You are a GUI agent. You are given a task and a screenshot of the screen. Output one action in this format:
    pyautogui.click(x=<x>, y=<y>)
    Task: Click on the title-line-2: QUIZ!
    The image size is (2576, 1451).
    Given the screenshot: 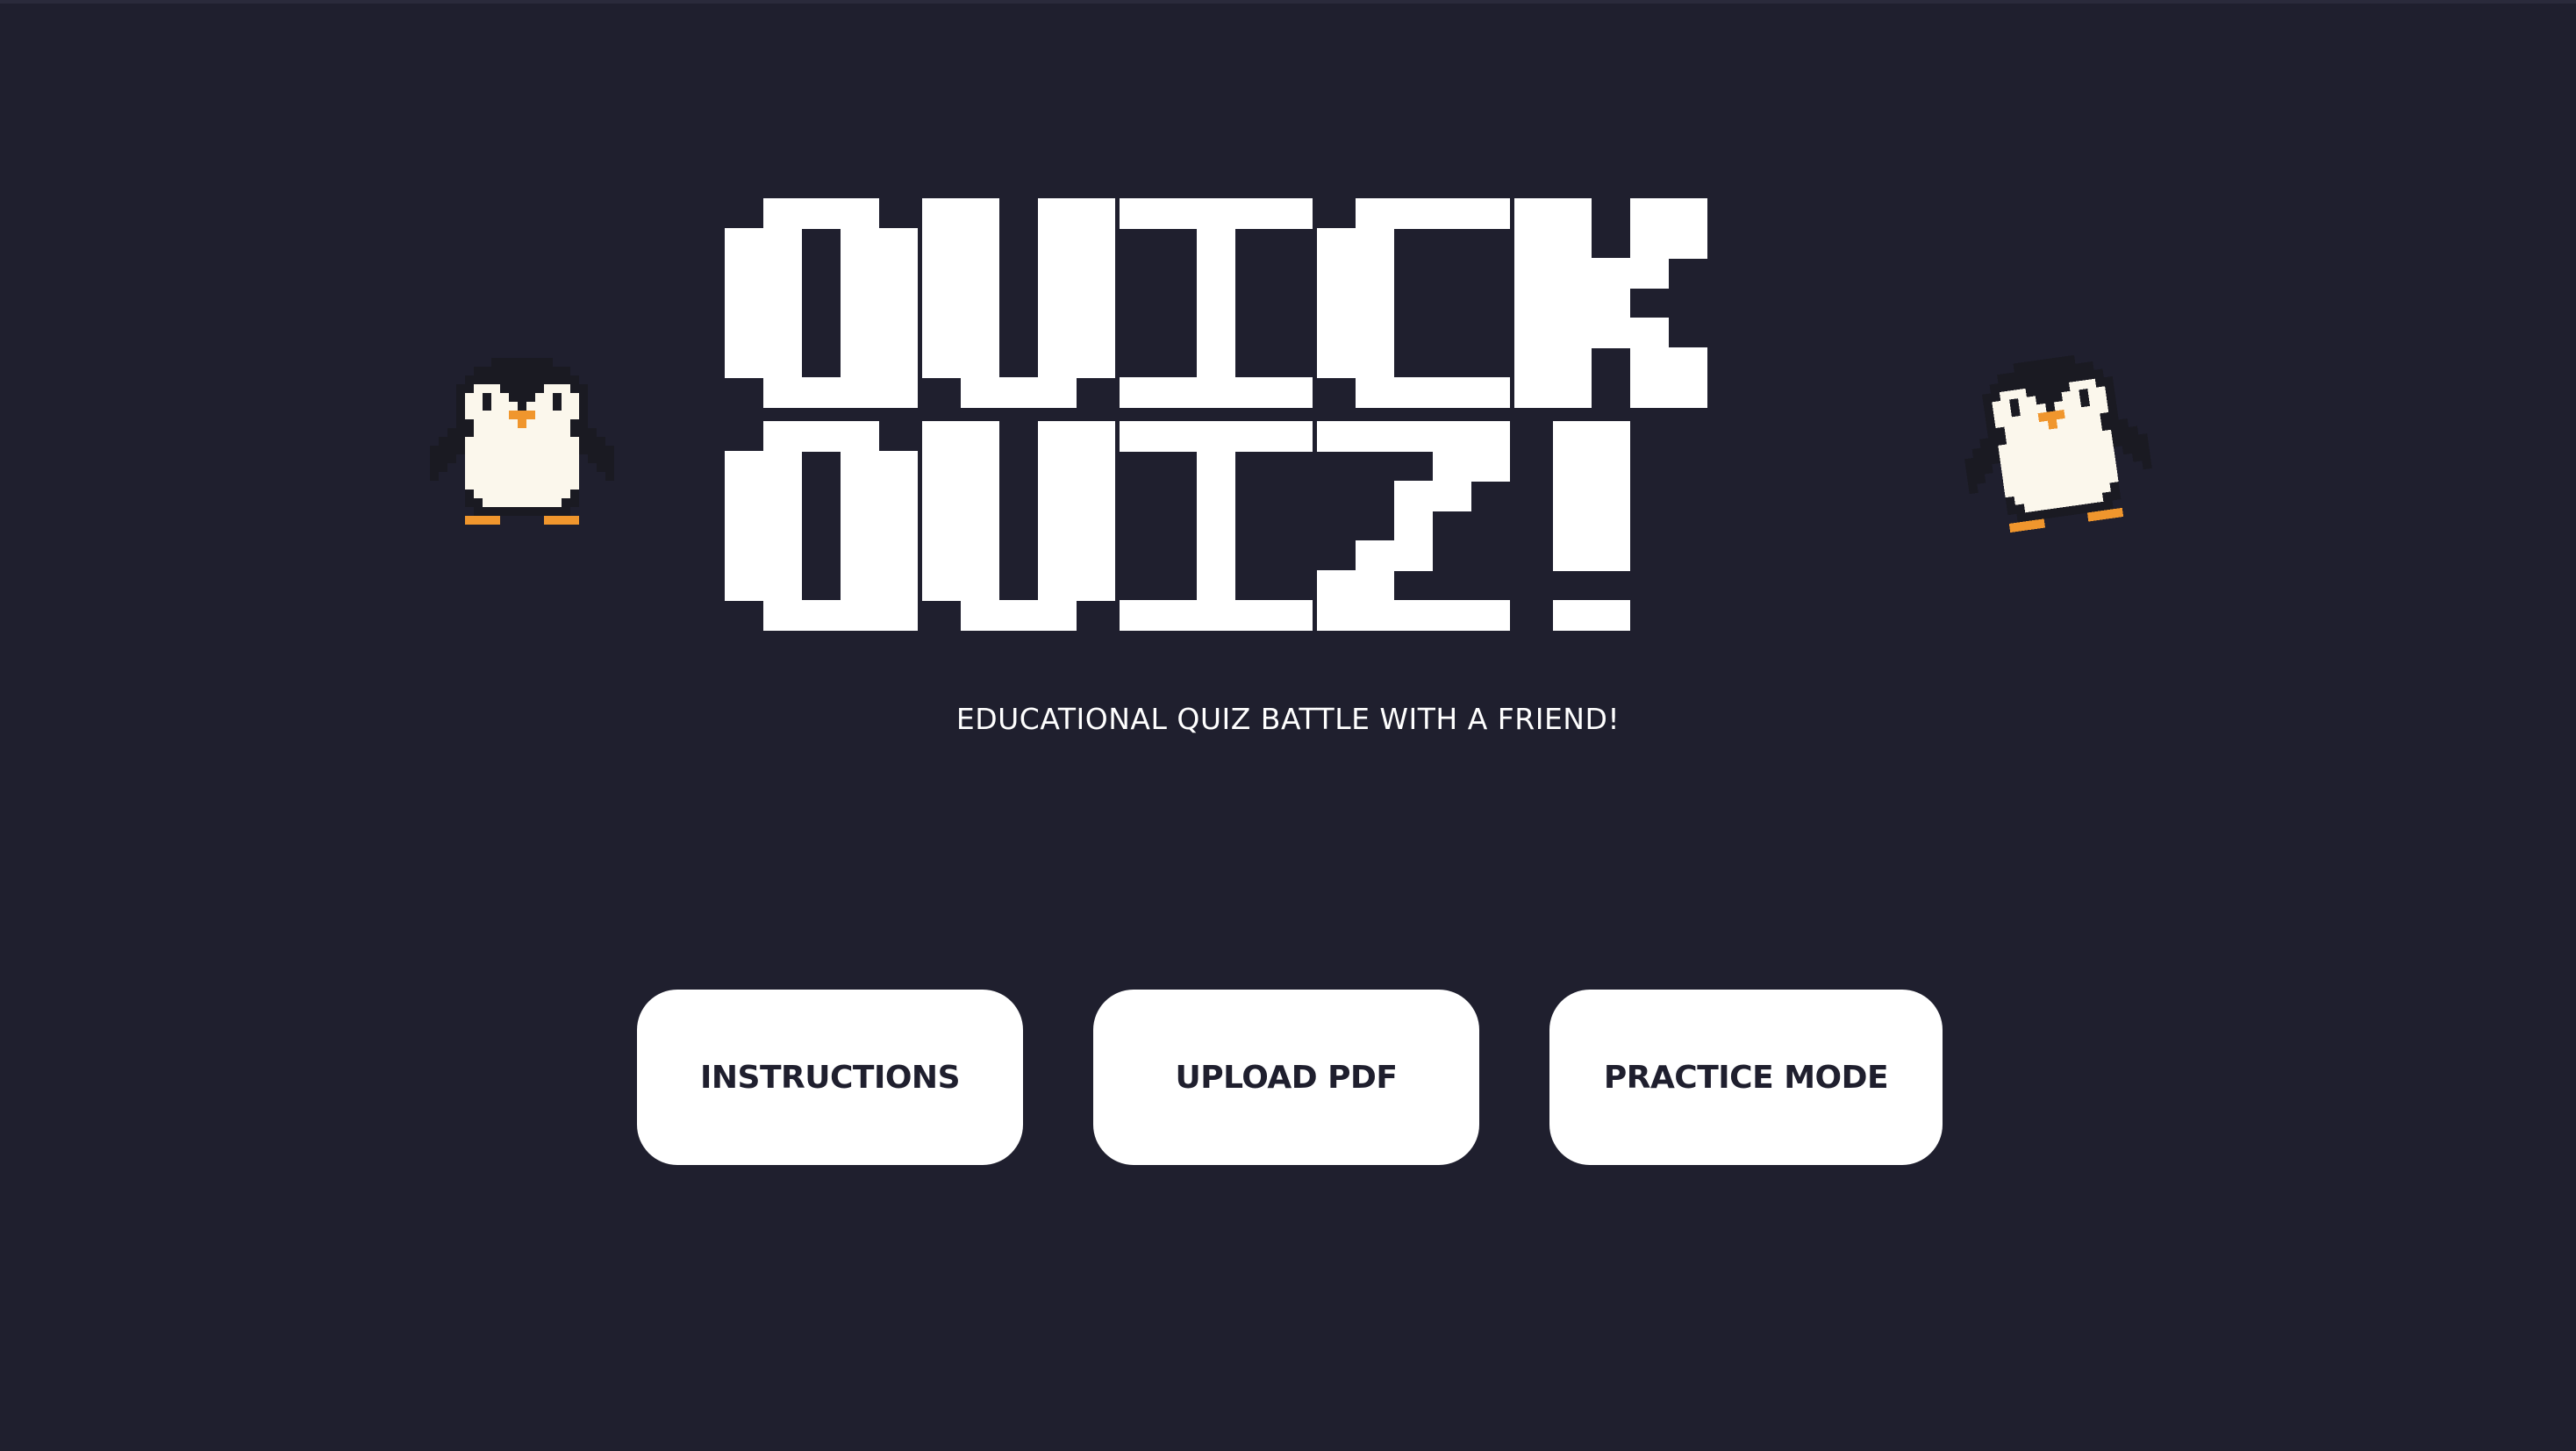 What is the action you would take?
    pyautogui.click(x=1177, y=526)
    